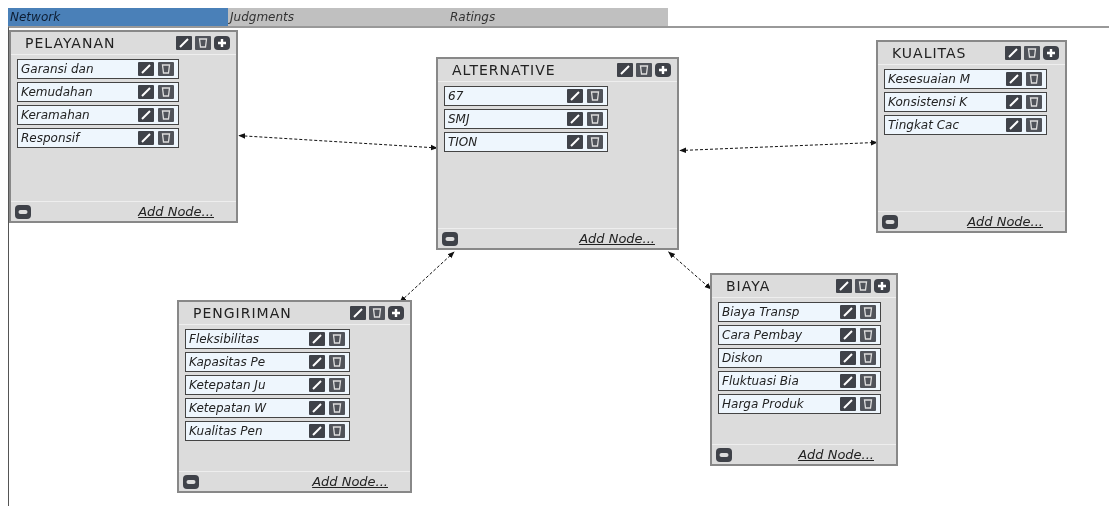 This screenshot has height=506, width=1109. Describe the element at coordinates (338, 17) in the screenshot. I see `tab: Judgments` at that location.